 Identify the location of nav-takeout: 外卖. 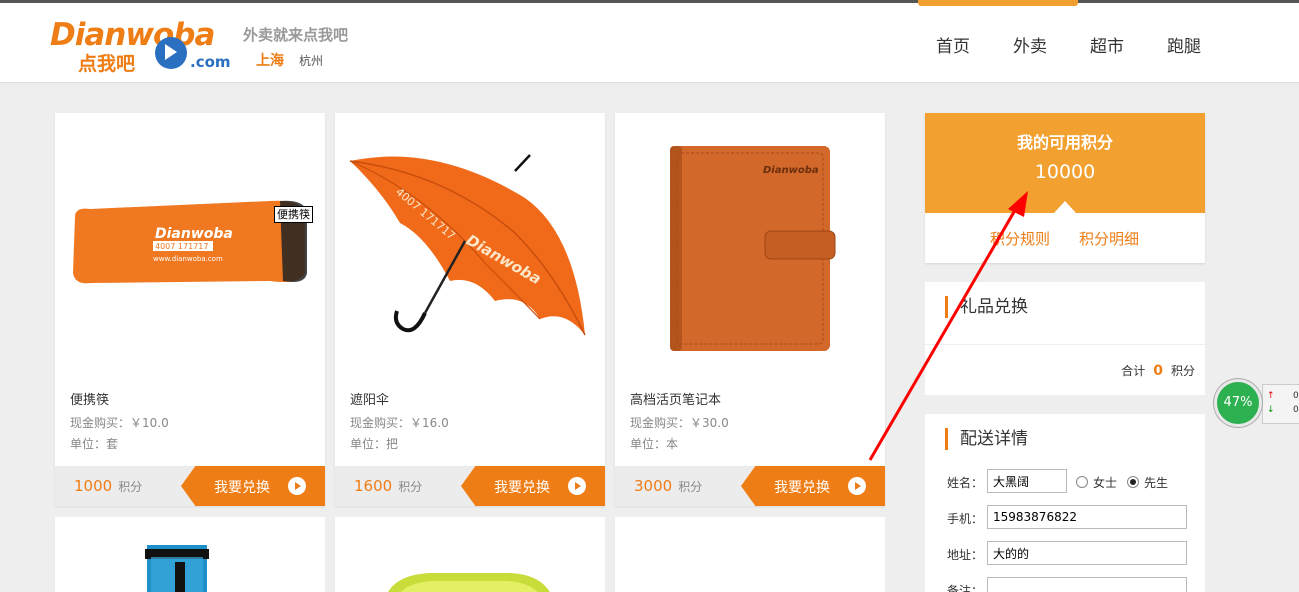
(1030, 44).